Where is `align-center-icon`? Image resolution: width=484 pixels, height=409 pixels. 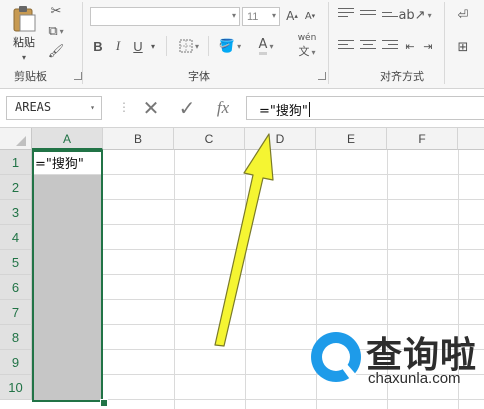
align-center-icon is located at coordinates (368, 46).